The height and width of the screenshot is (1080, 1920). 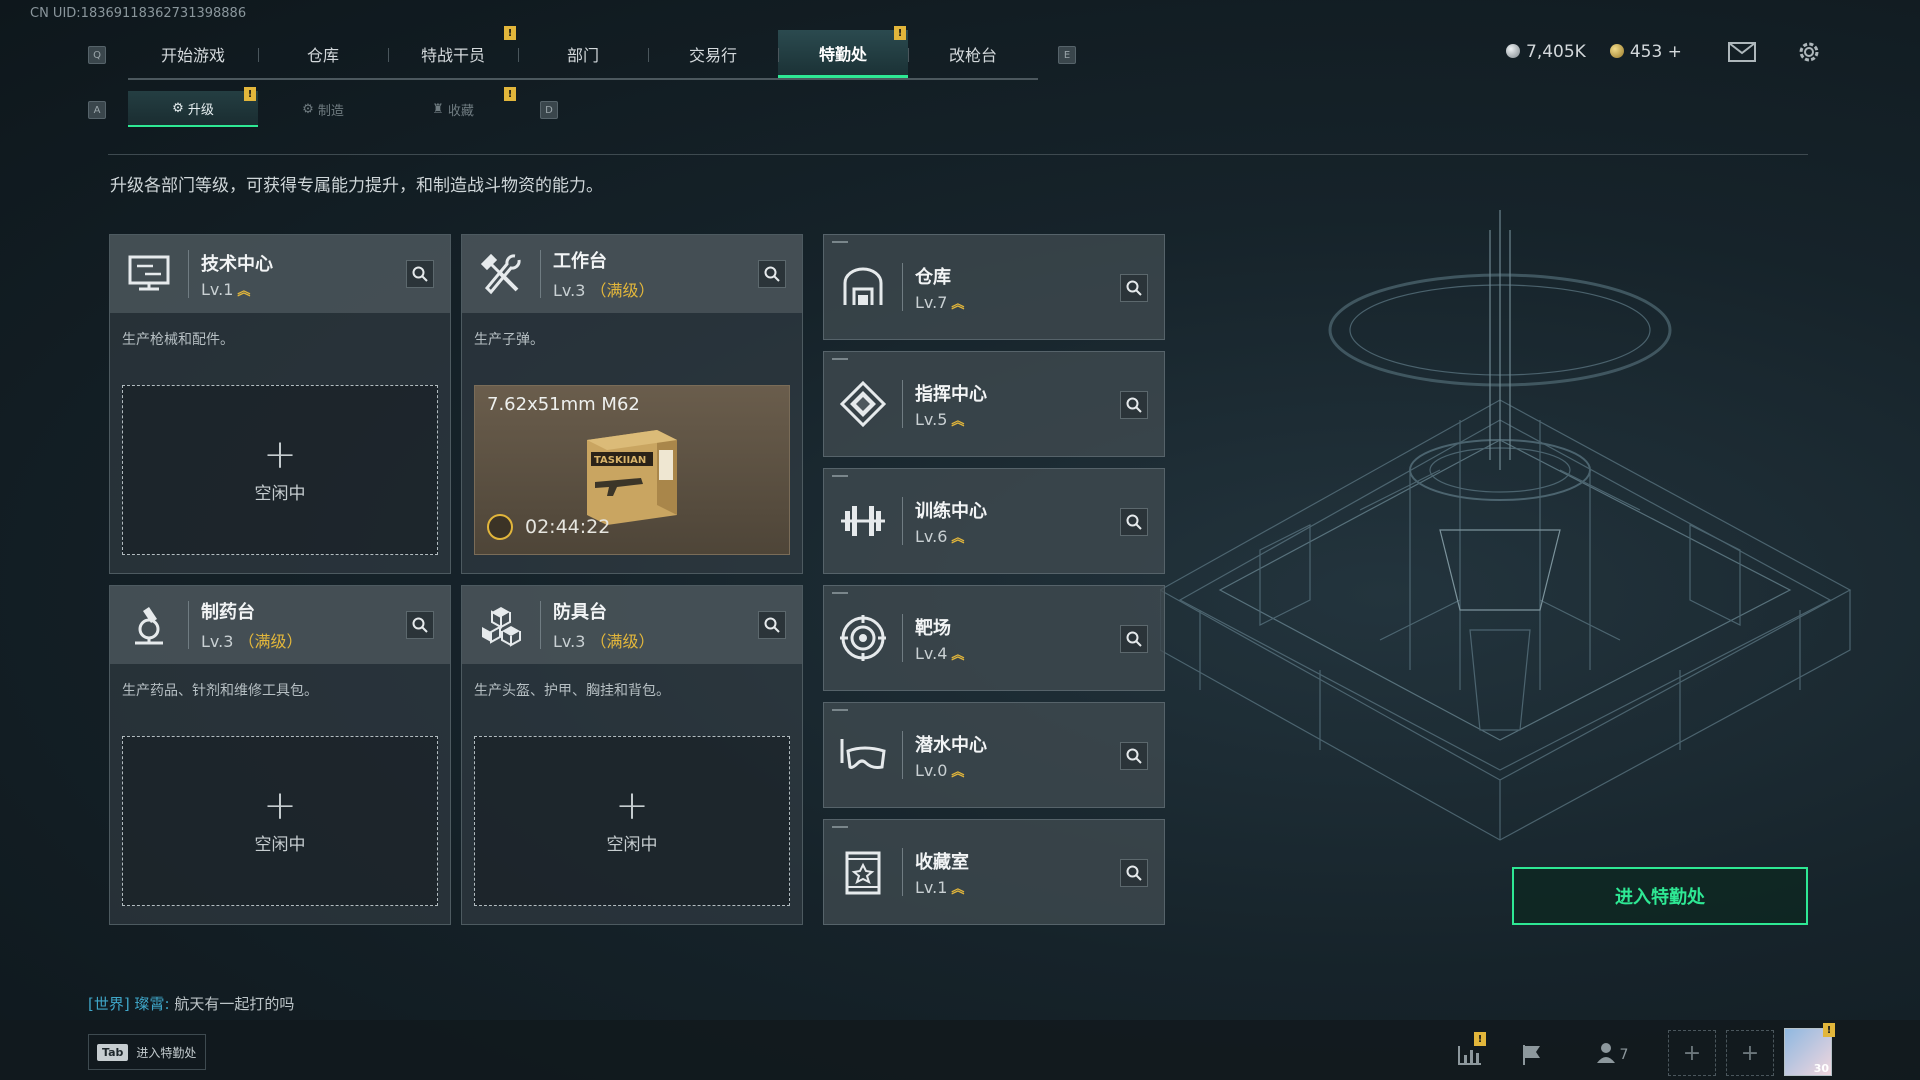 I want to click on tab-special-ops: 特勤处 !, so click(x=843, y=52).